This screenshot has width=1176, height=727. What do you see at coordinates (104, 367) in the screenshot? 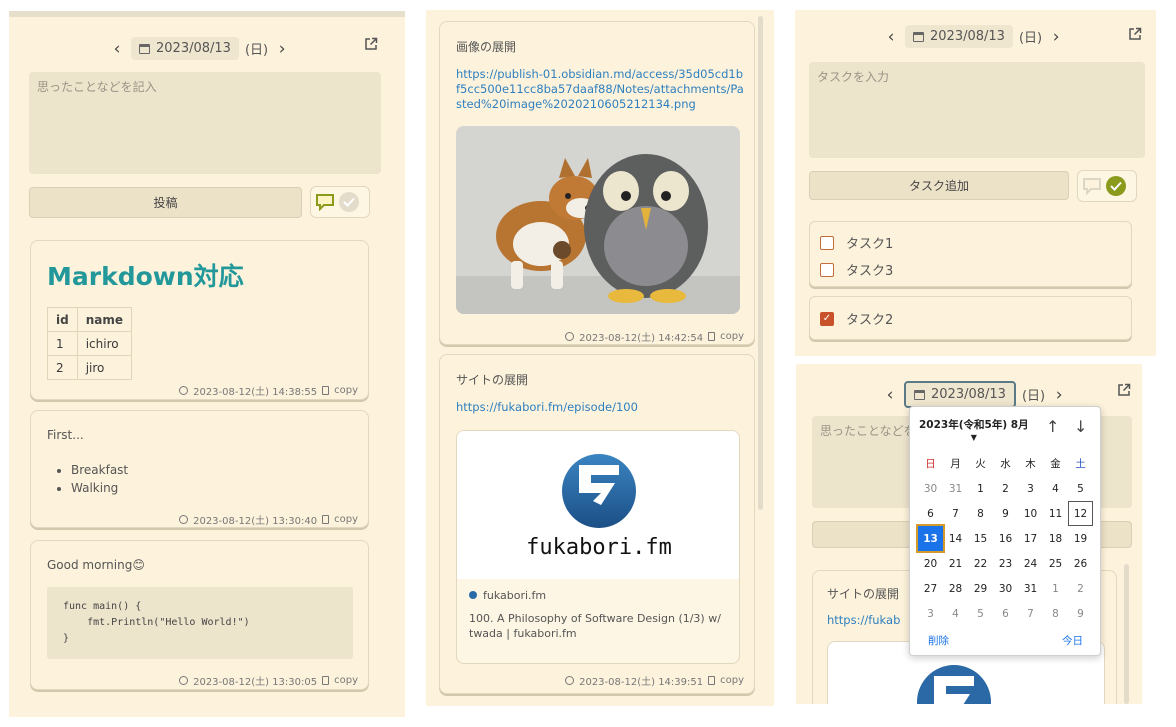
I see `table-cell: jiro` at bounding box center [104, 367].